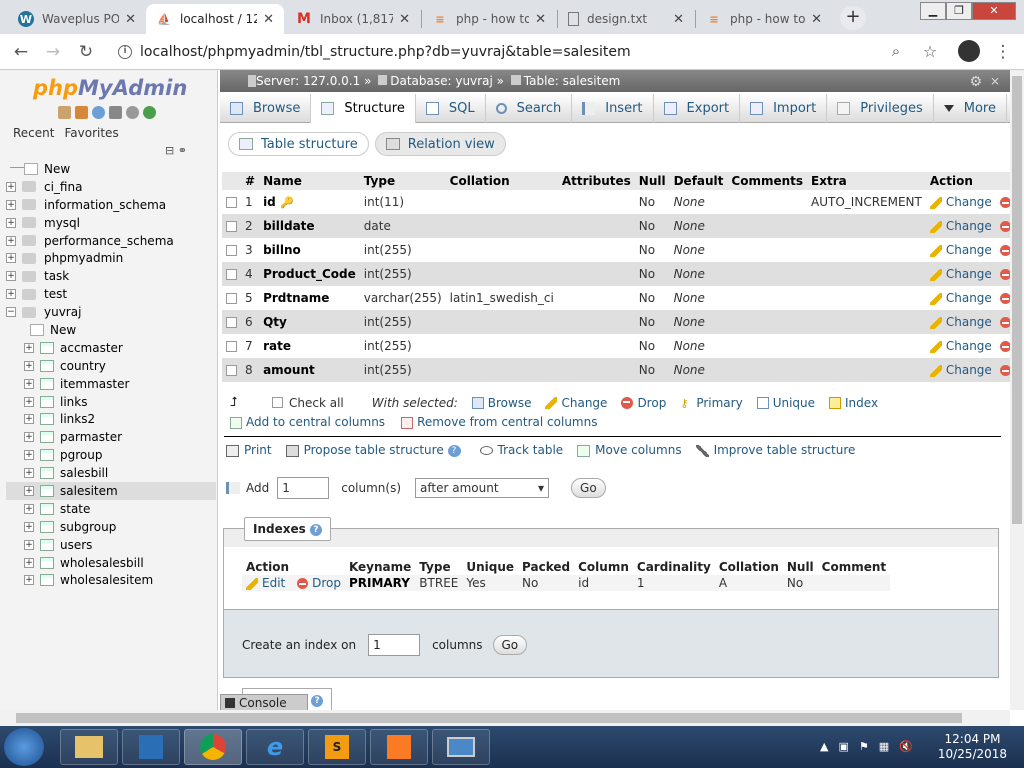 The height and width of the screenshot is (768, 1024). I want to click on with-selected-index: Index, so click(853, 403).